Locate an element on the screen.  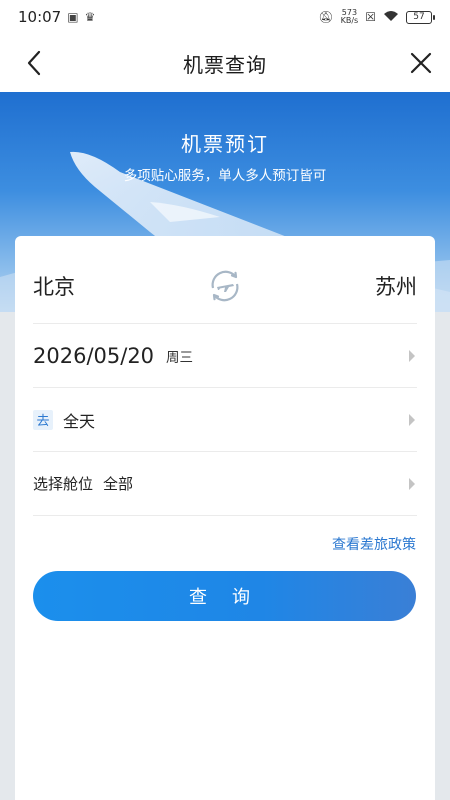
hero-title: 机票预订 is located at coordinates (225, 144).